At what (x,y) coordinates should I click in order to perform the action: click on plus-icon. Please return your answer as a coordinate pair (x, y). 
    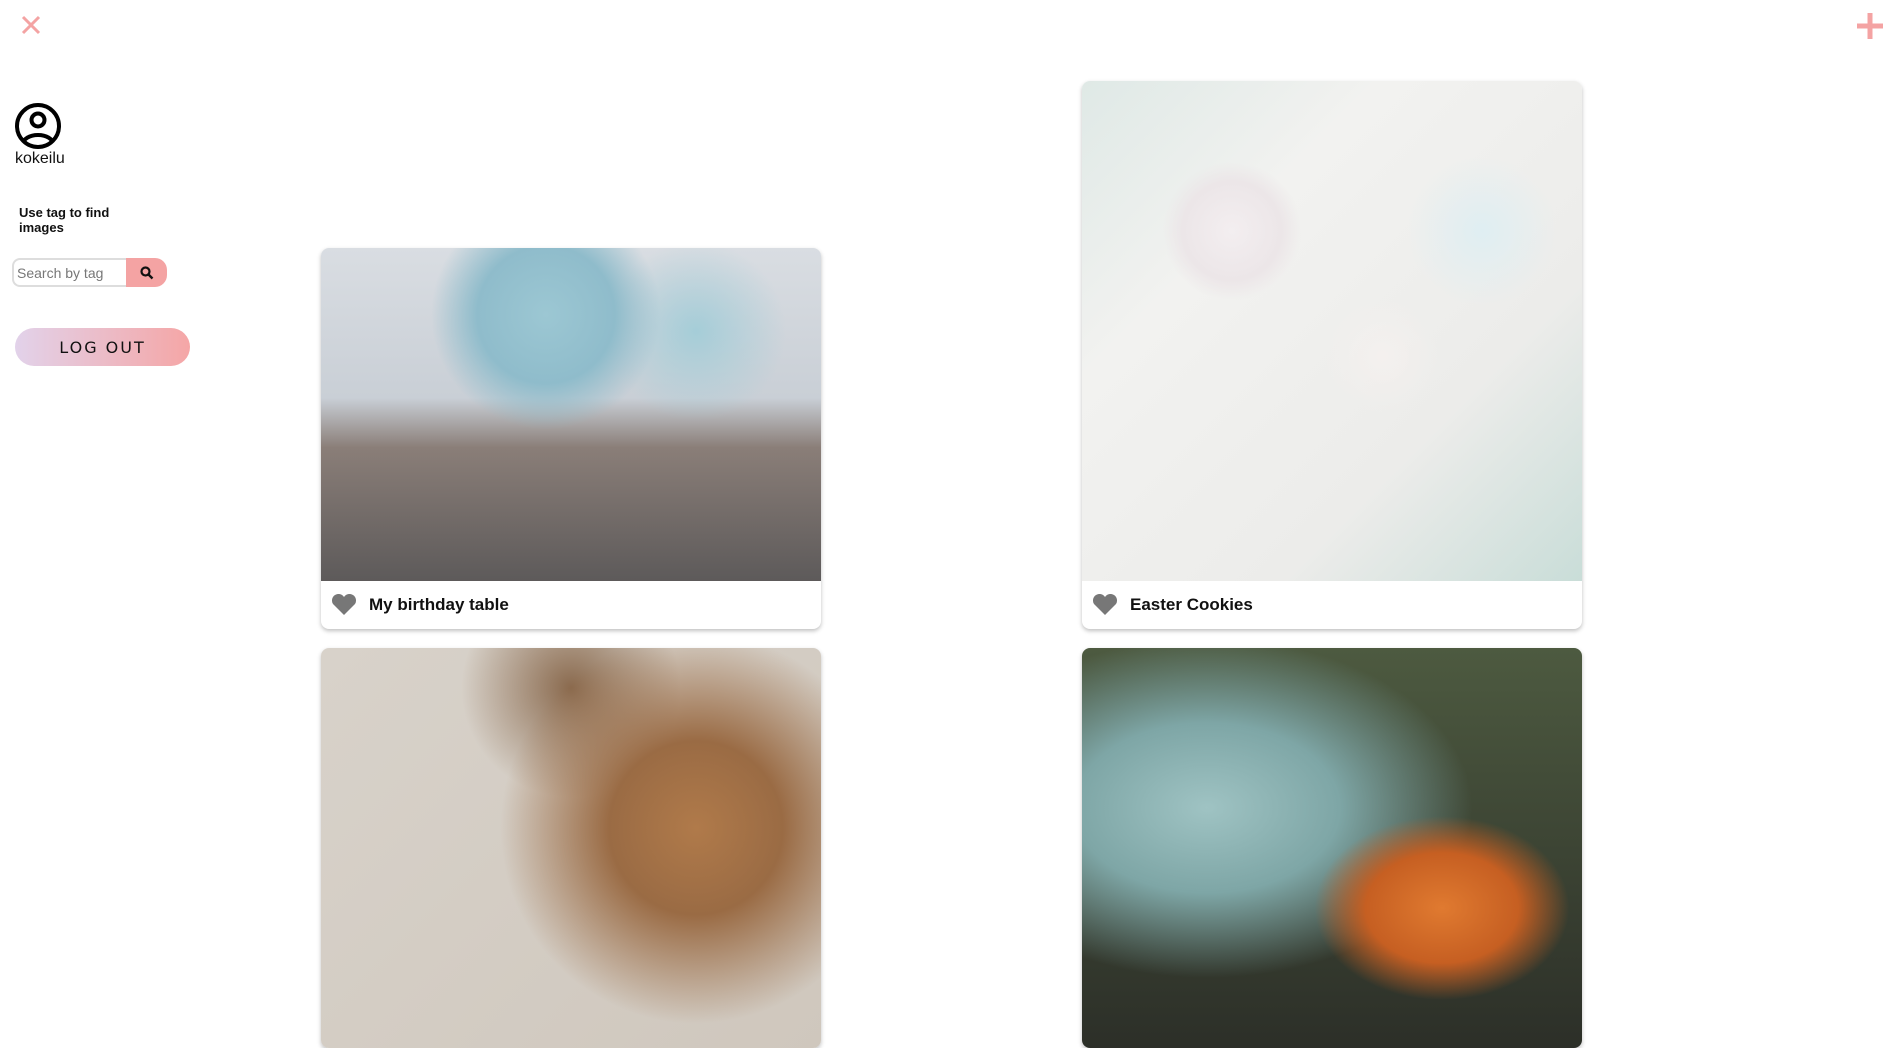
    Looking at the image, I should click on (1870, 26).